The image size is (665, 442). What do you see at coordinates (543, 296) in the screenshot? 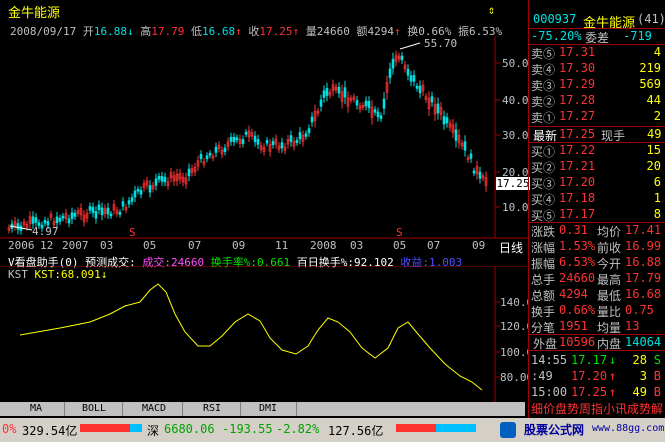
I see `stat-label: 总额` at bounding box center [543, 296].